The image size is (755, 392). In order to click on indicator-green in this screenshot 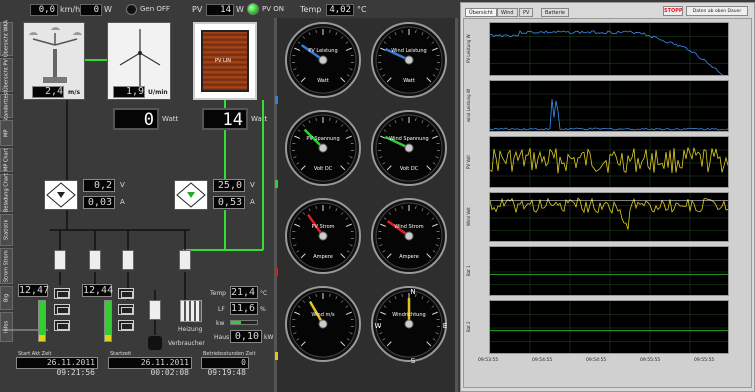, I will do `click(276, 184)`.